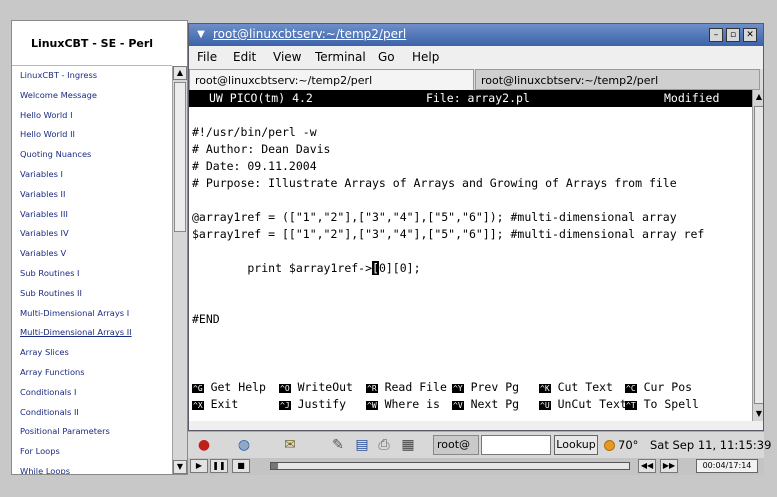 The height and width of the screenshot is (497, 777). Describe the element at coordinates (290, 445) in the screenshot. I see `mail-icon: ✉` at that location.